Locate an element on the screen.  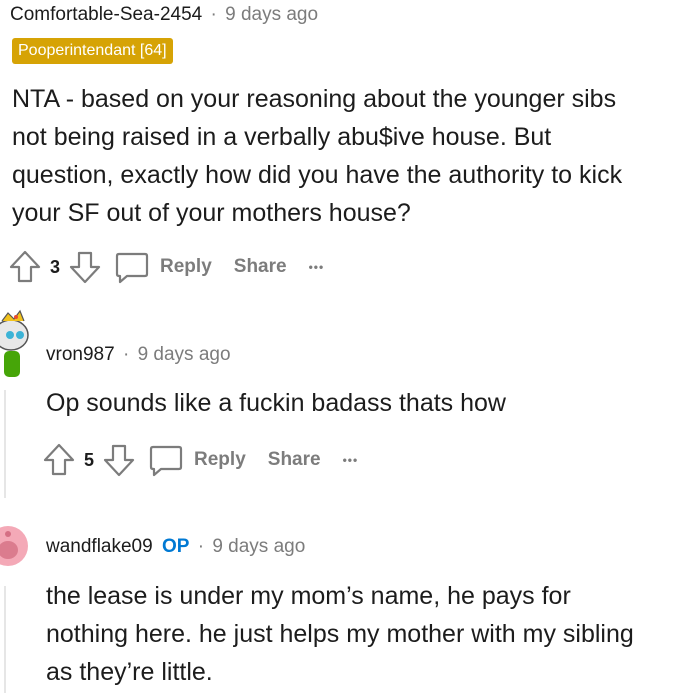
comment-3-header: wandflake09 OP · 9 days ago is located at coordinates (175, 547).